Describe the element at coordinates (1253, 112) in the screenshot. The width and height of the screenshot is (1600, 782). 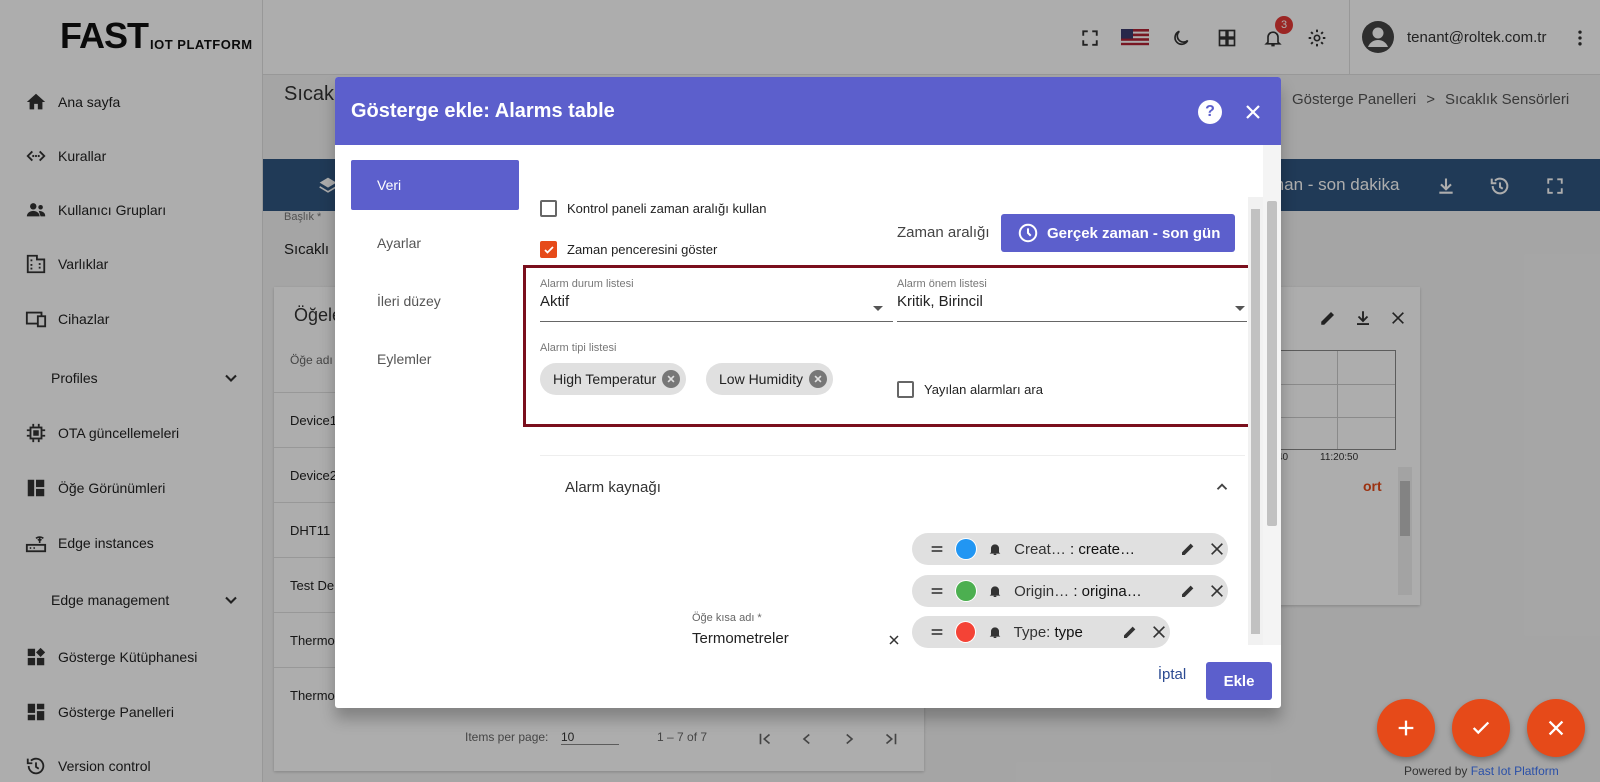
I see `dialog-close-icon` at that location.